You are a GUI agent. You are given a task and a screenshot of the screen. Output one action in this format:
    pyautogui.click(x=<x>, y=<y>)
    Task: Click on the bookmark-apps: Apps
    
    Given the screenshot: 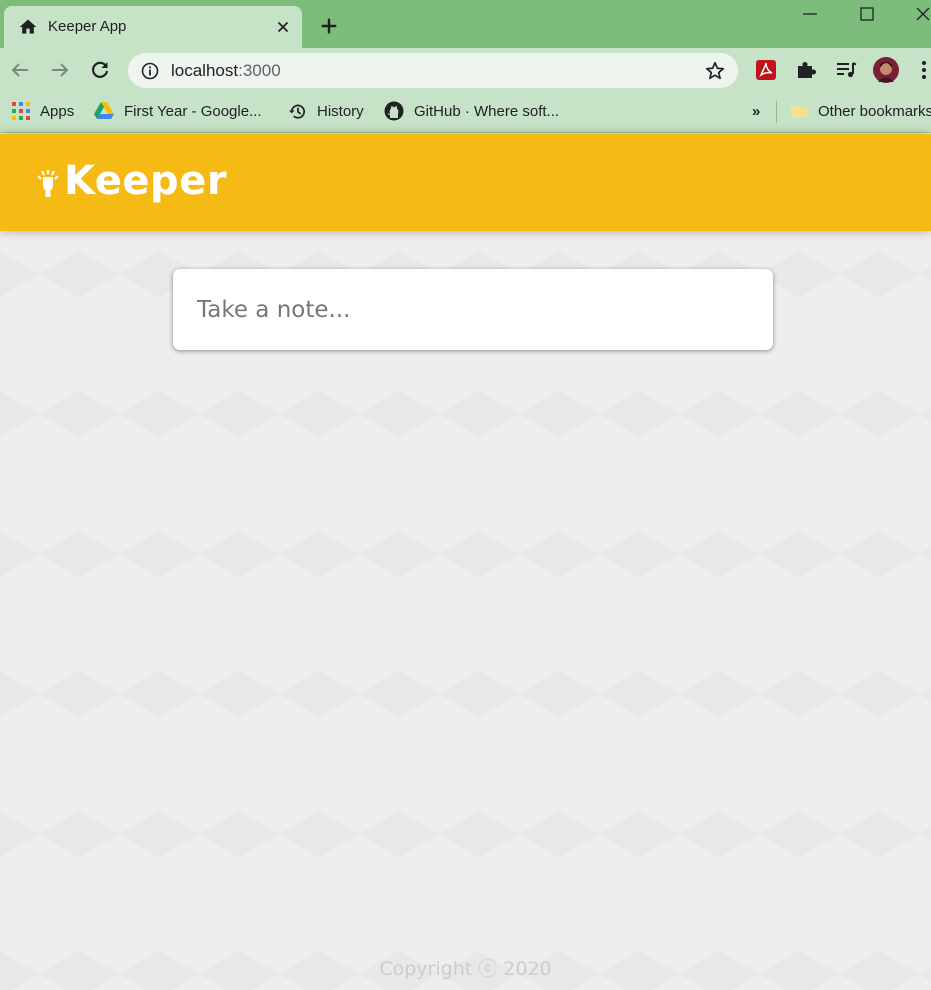 What is the action you would take?
    pyautogui.click(x=43, y=111)
    